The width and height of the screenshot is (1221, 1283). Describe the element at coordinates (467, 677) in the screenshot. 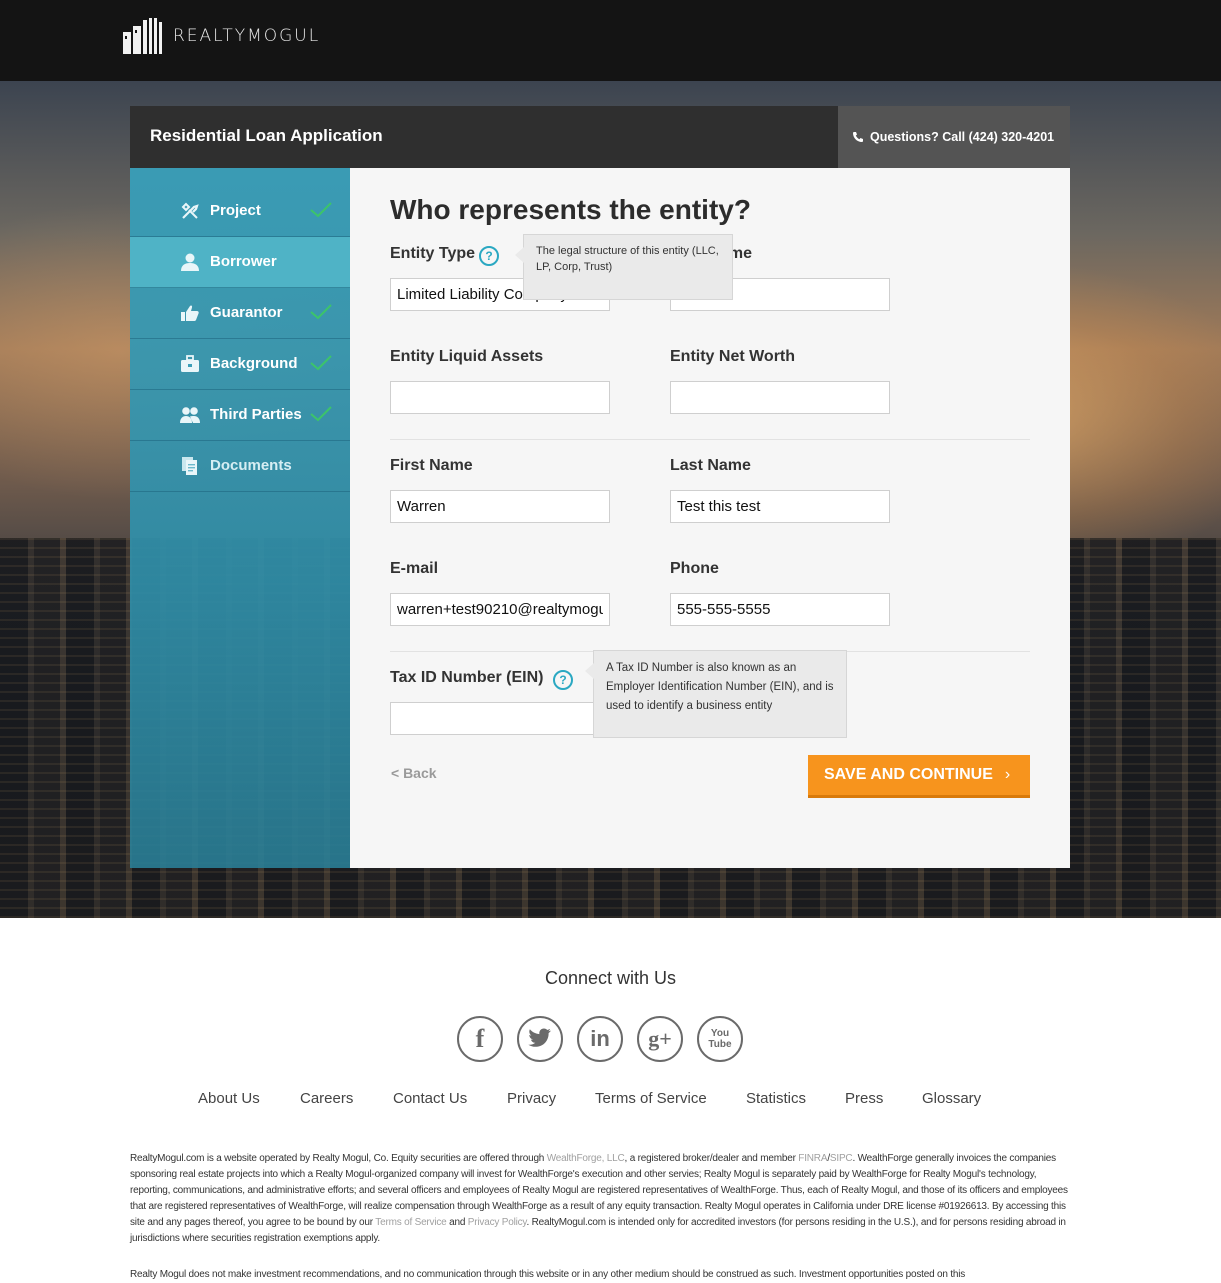

I see `tax-id-label: Tax ID Number (EIN)` at that location.